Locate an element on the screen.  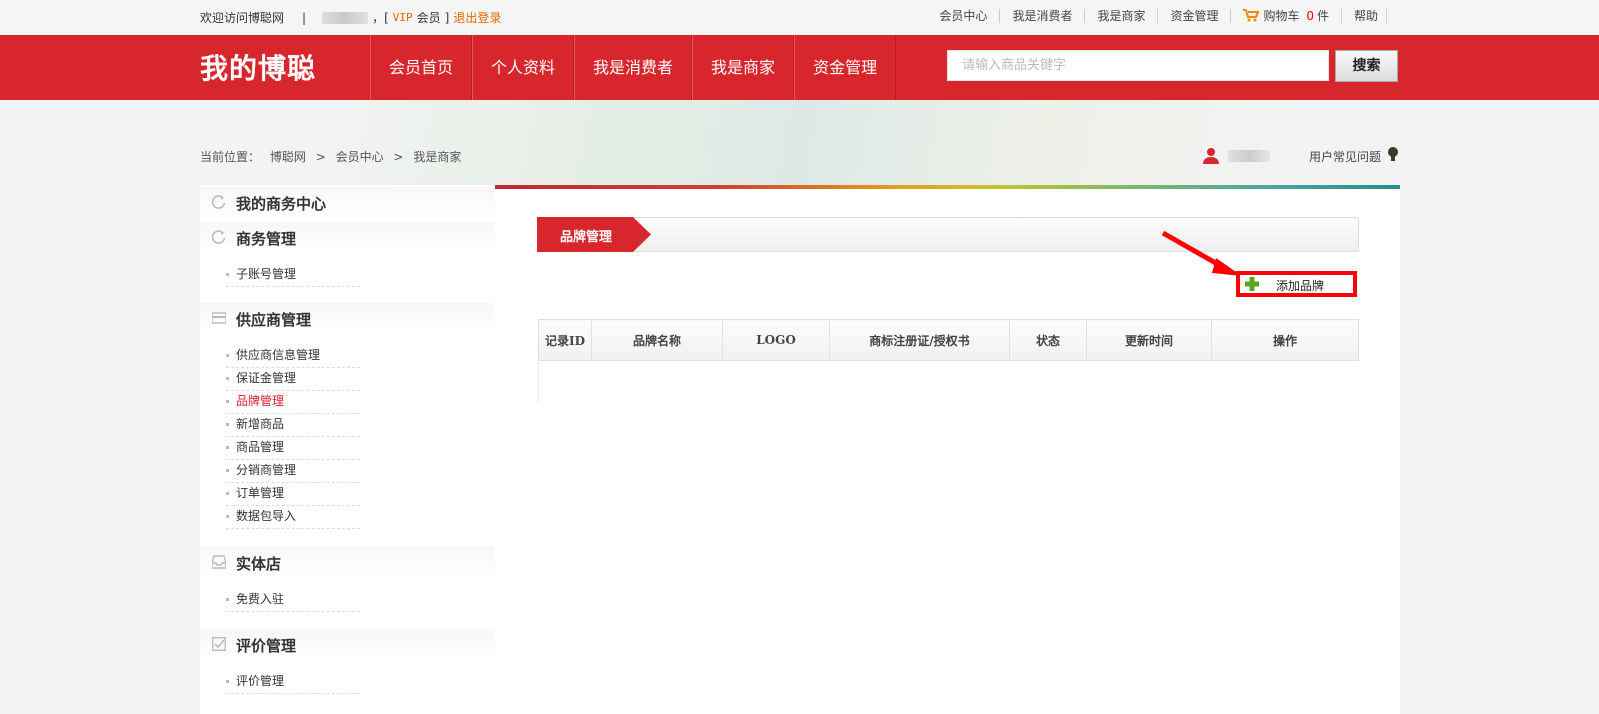
bracket-close: ] is located at coordinates (447, 17).